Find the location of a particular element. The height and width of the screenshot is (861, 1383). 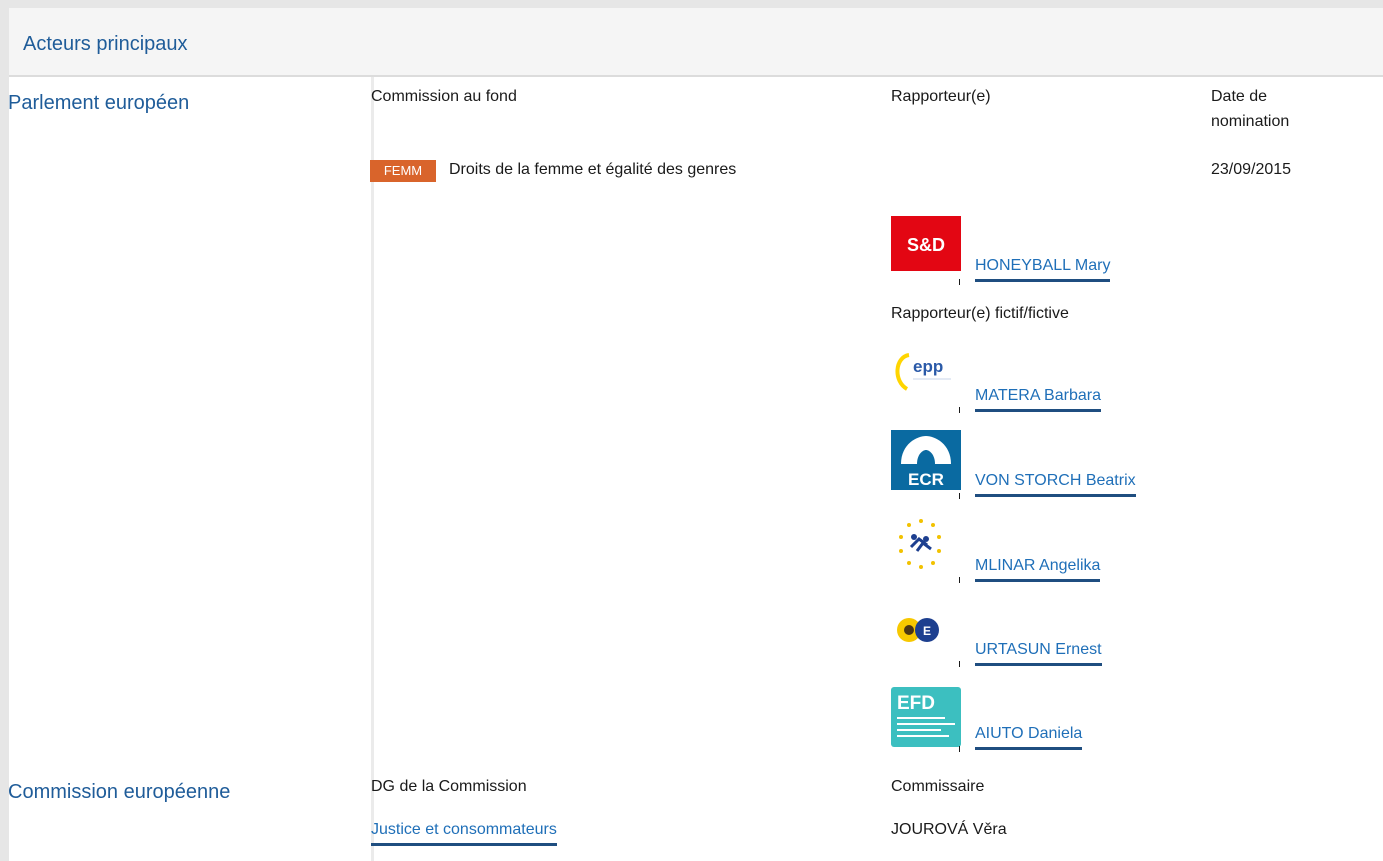

svg-text: E is located at coordinates (927, 631).